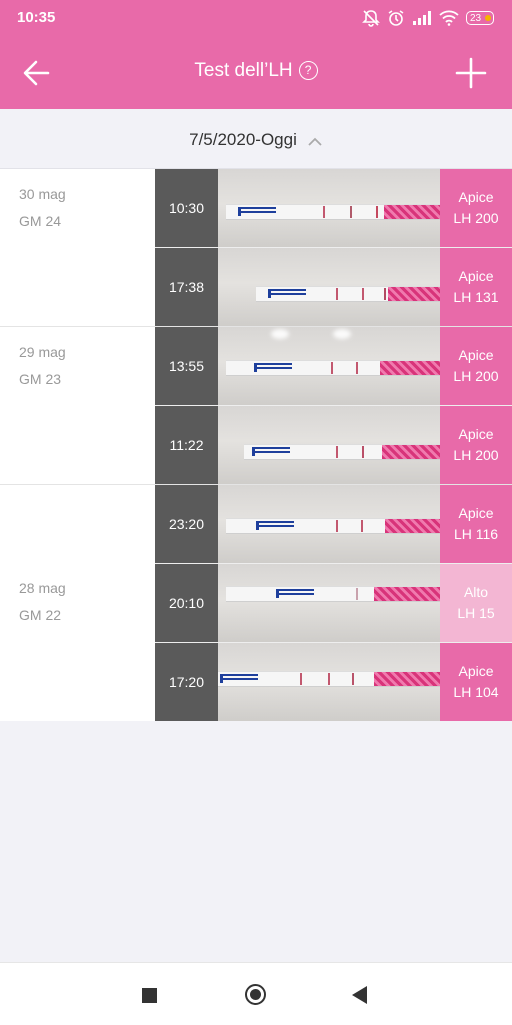  I want to click on day-gm: GM 22, so click(40, 615).